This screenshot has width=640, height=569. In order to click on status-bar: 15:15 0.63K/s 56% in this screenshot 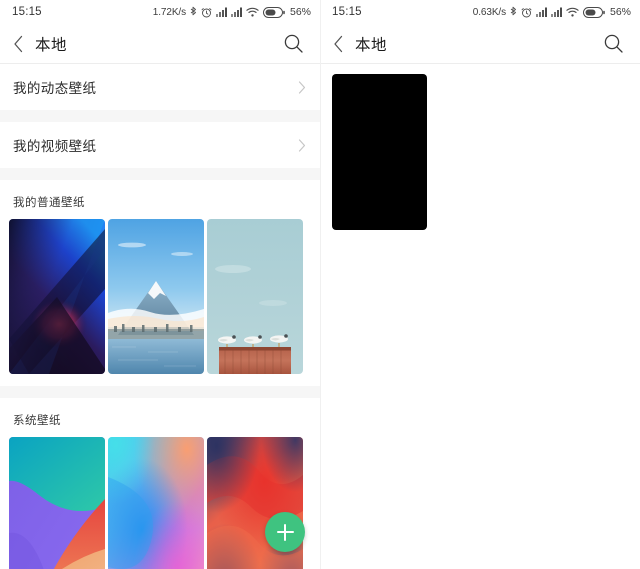, I will do `click(480, 12)`.